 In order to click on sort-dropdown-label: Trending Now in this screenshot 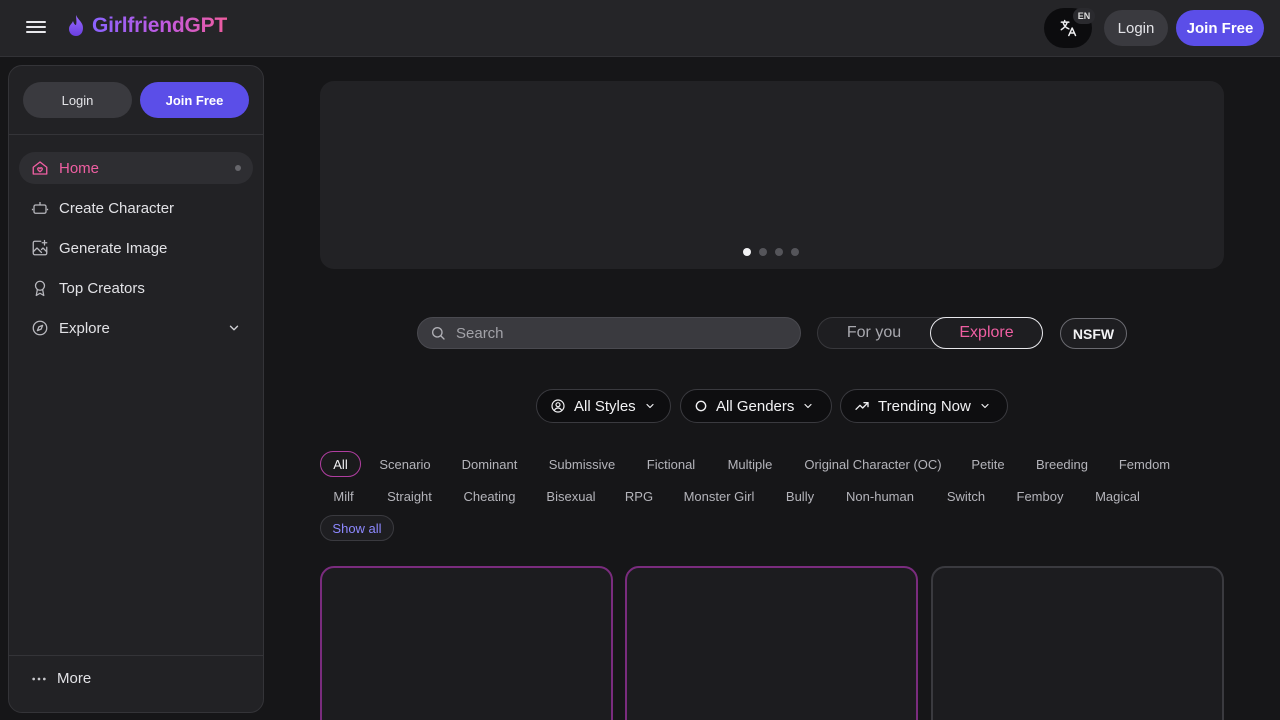, I will do `click(924, 406)`.